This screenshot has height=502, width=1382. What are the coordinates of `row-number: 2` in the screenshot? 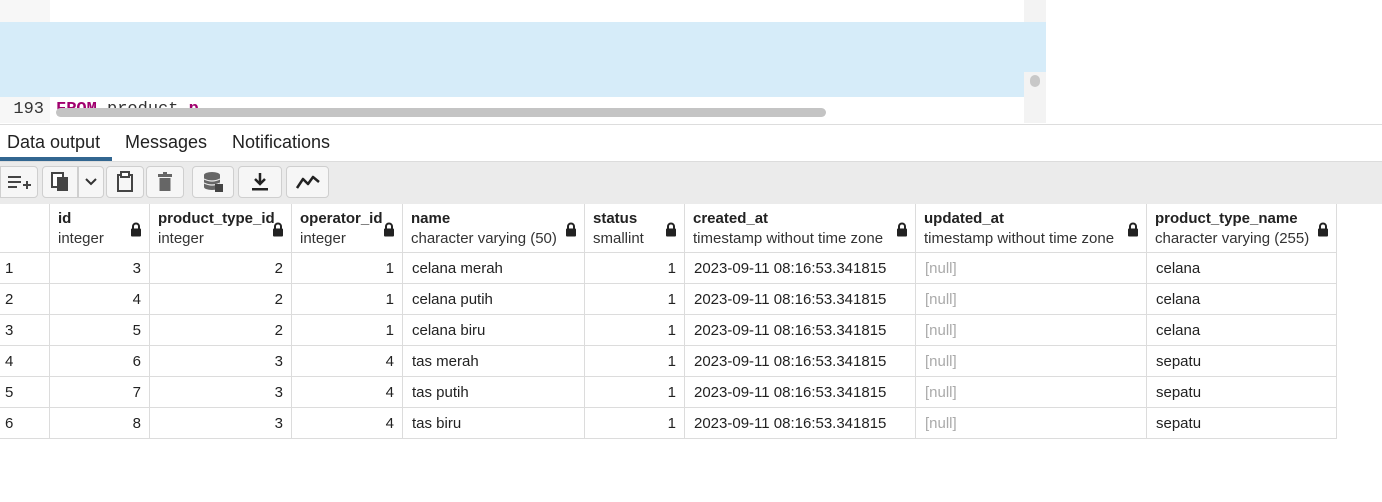 It's located at (25, 299).